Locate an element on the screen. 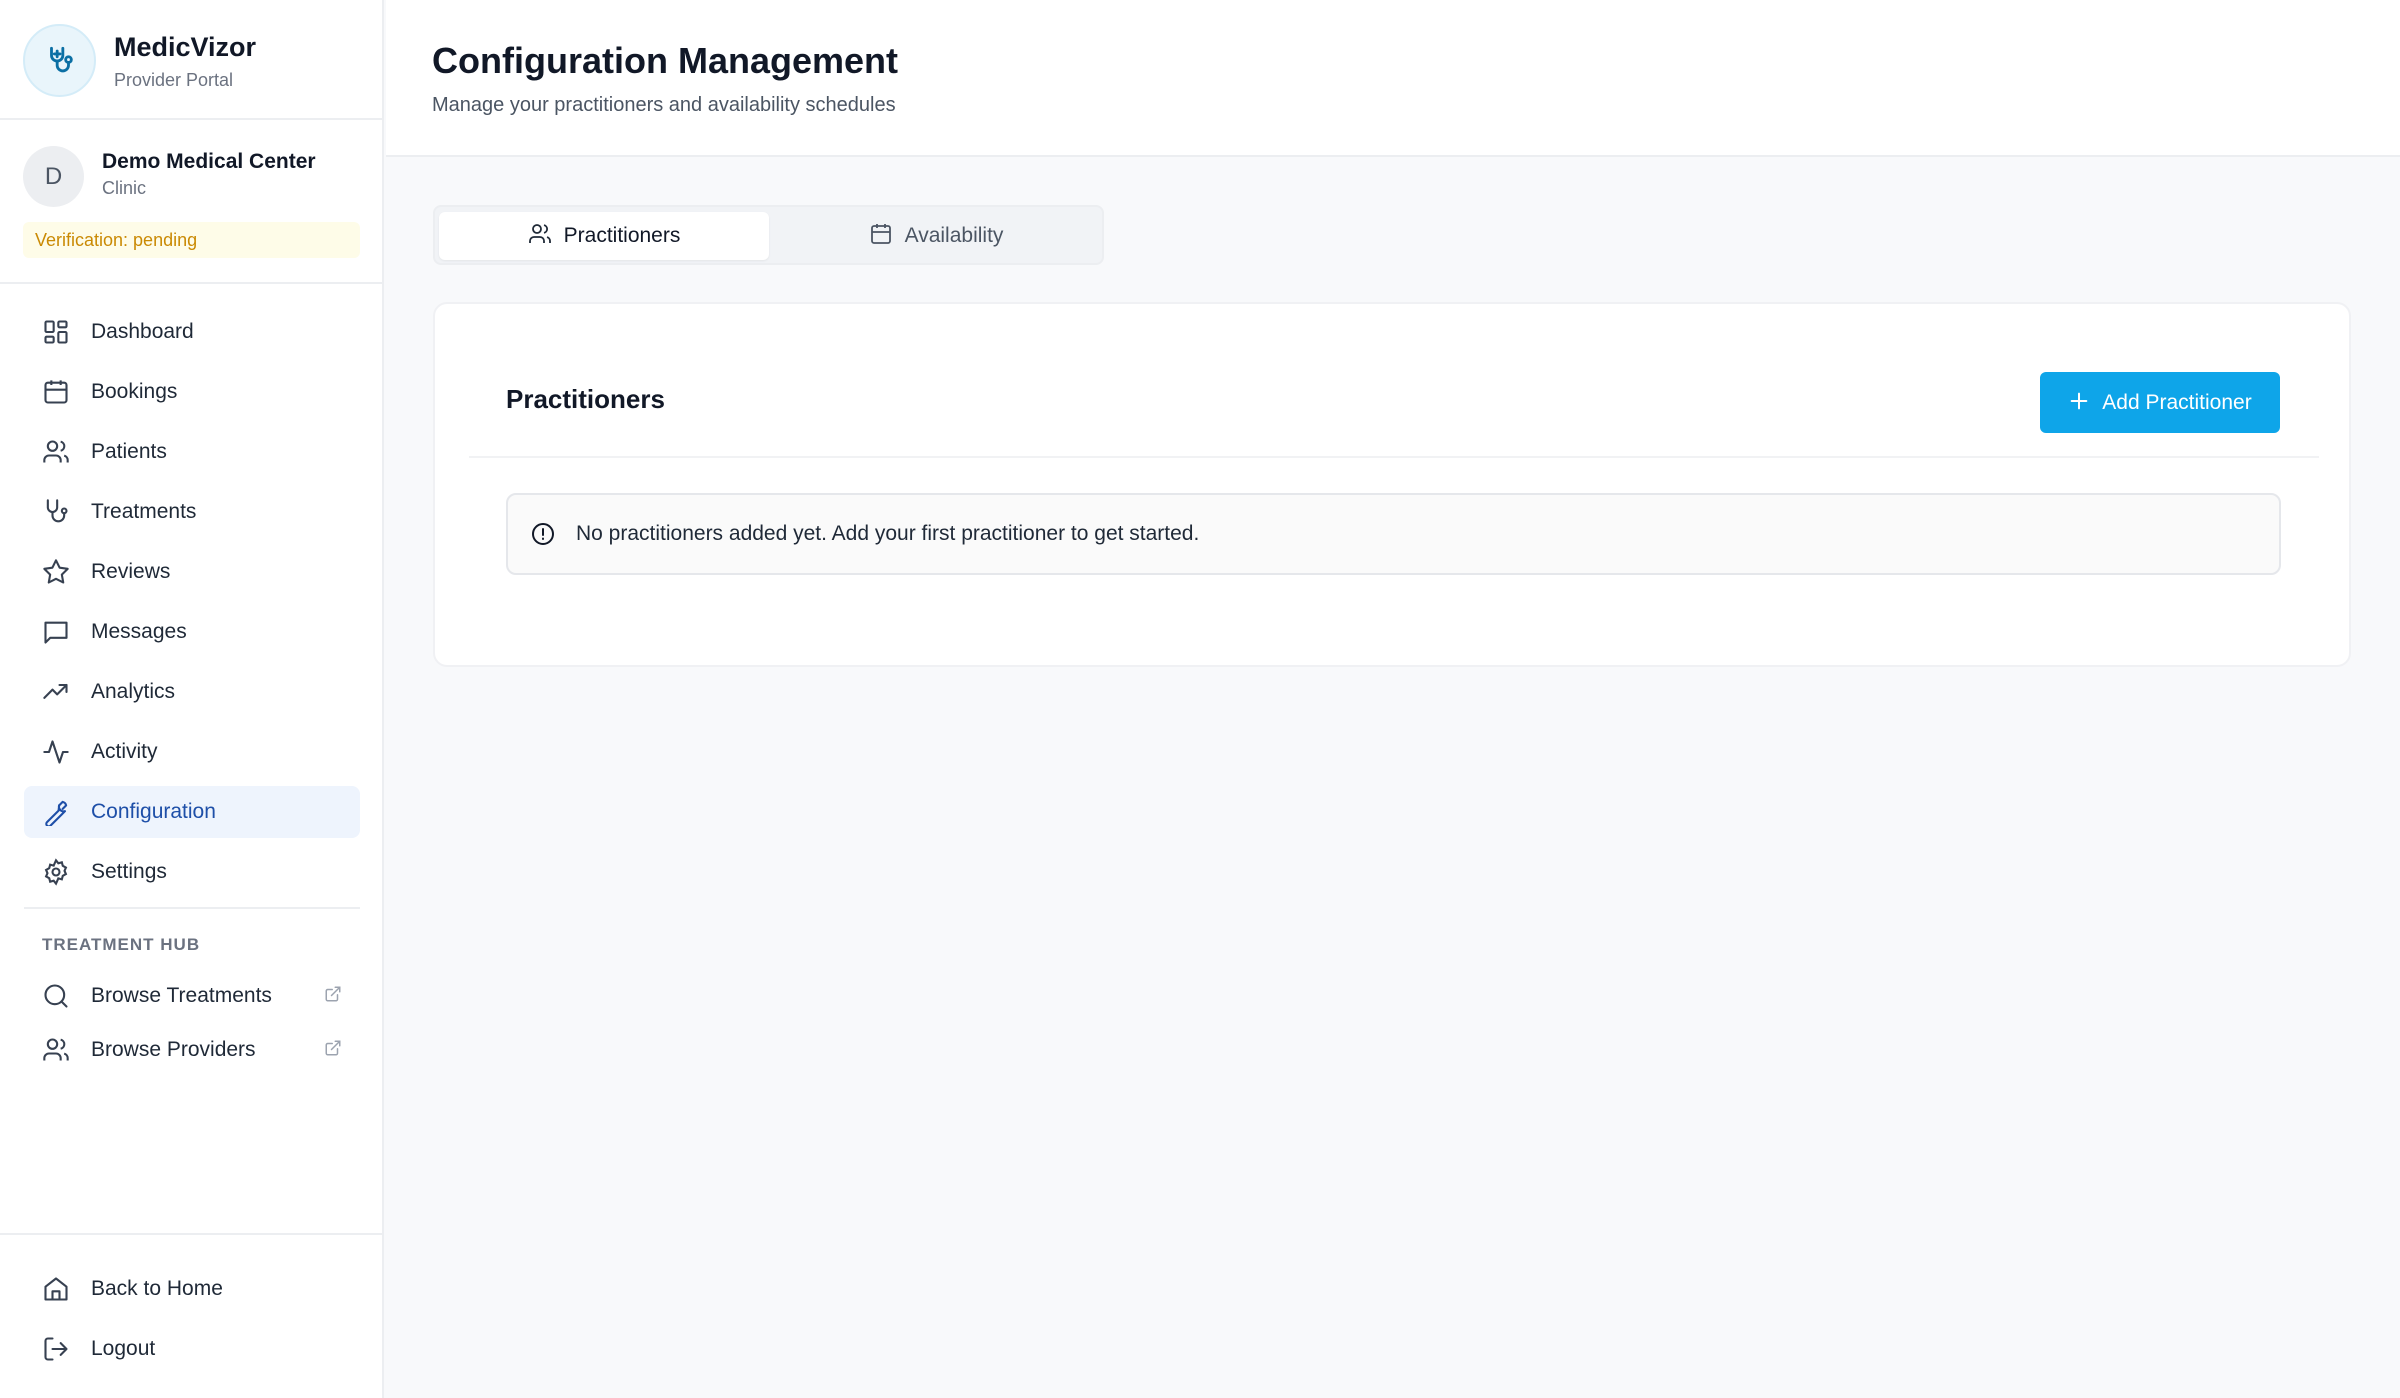  sidebar-item-patients: Patients is located at coordinates (192, 452).